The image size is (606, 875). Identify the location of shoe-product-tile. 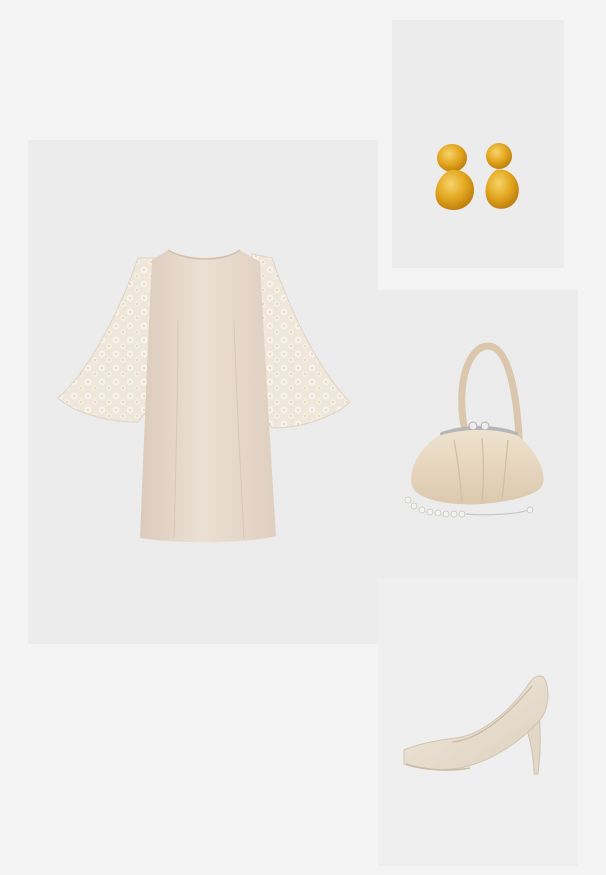
(478, 722).